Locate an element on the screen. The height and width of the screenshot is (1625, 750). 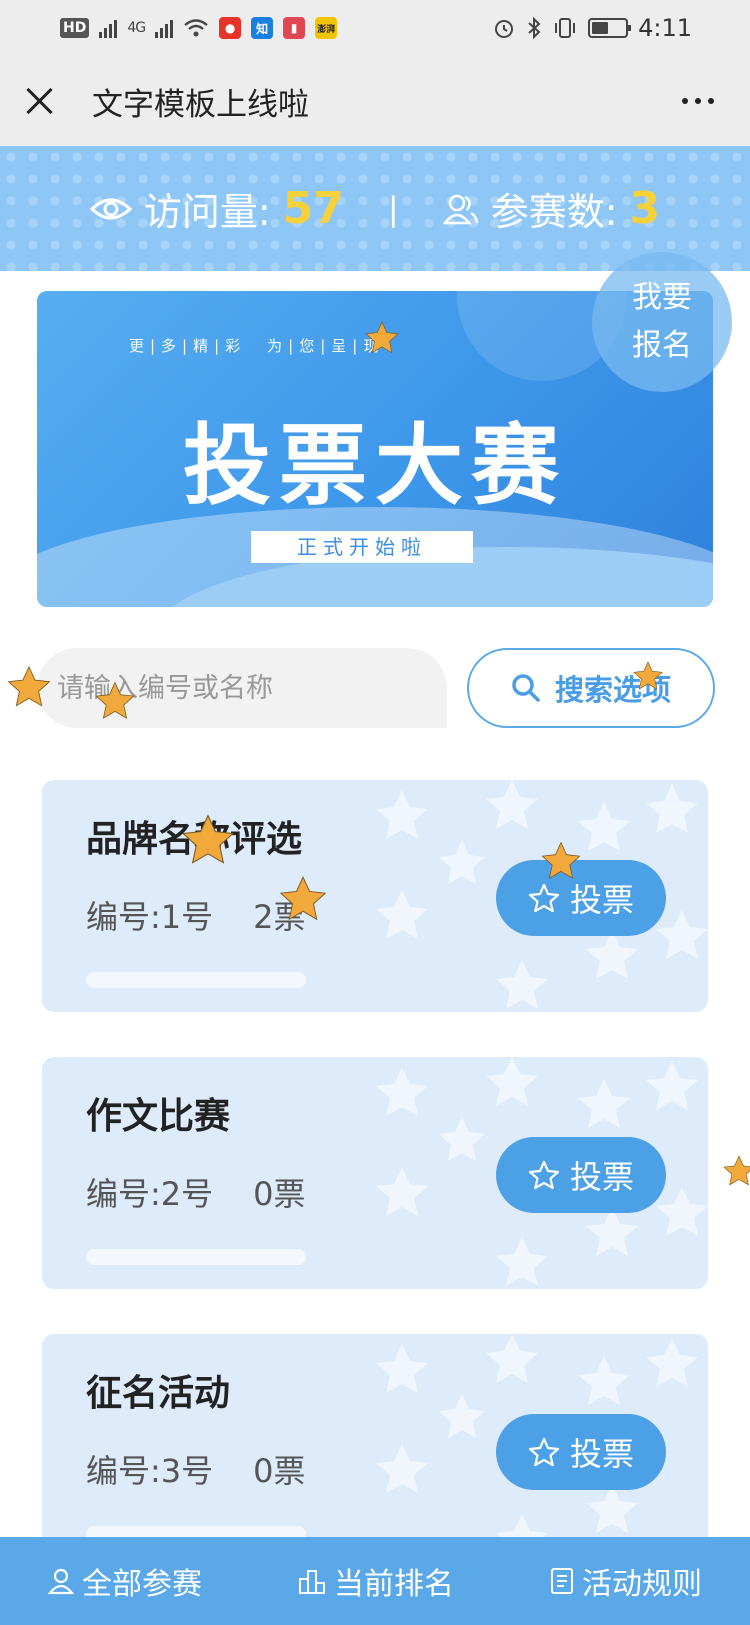
bottom-nav: 全部参赛 当前排名 活动规则 is located at coordinates (375, 1581).